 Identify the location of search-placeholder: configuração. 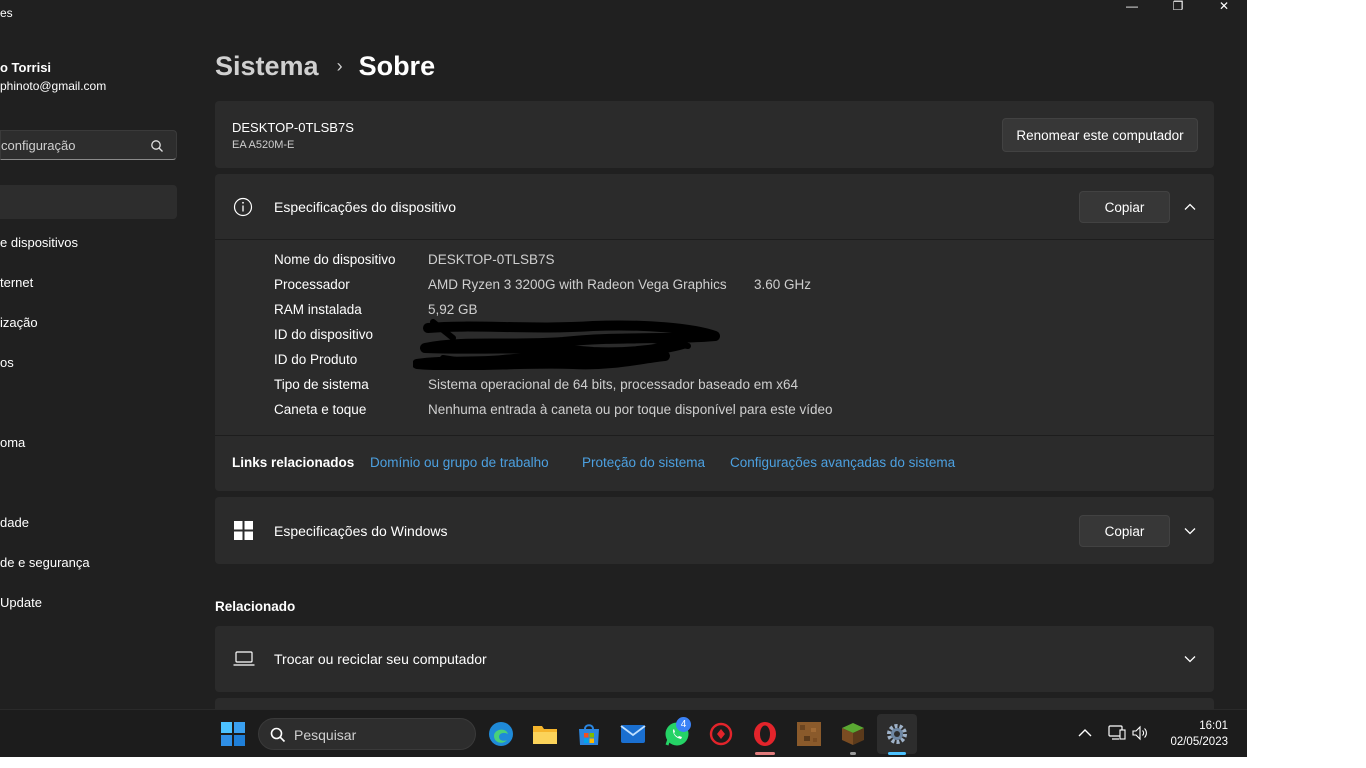
(38, 145).